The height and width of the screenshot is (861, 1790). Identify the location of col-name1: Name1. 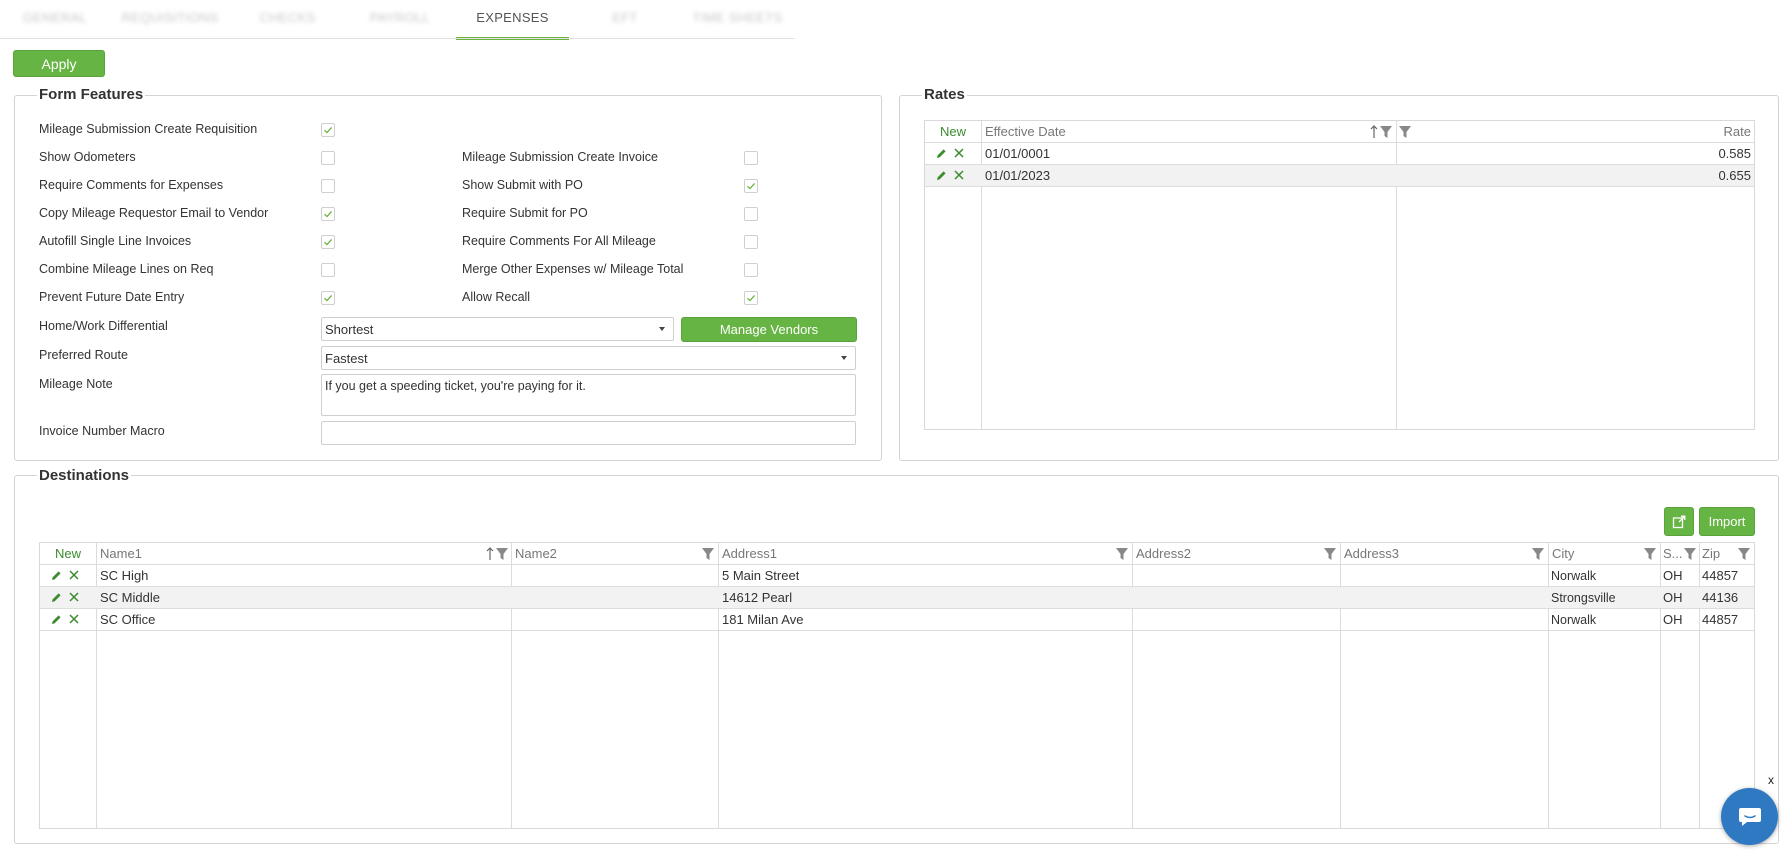
(121, 553).